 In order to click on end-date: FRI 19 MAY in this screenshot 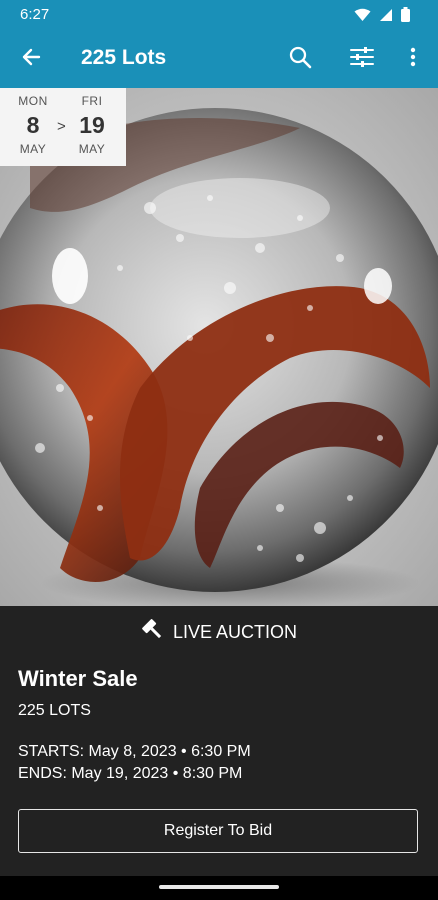, I will do `click(92, 125)`.